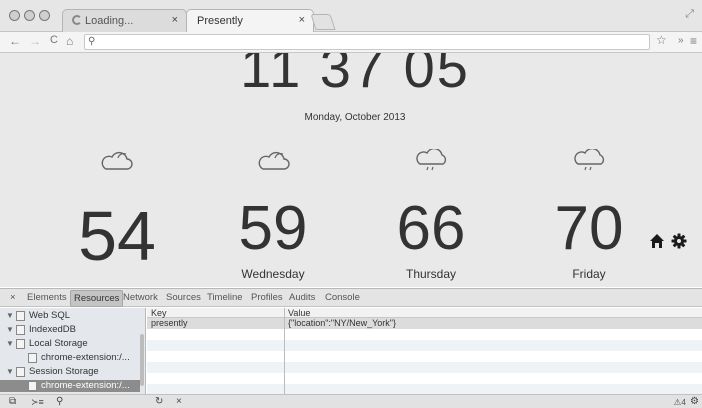  I want to click on tab-sources: Sources, so click(183, 297).